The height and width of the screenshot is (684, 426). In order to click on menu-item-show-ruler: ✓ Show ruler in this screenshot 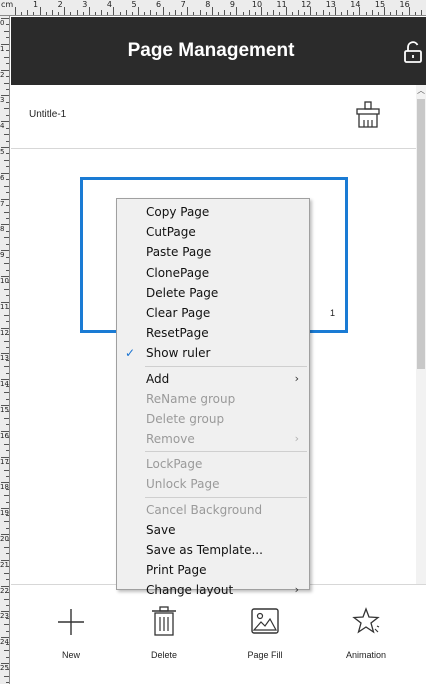, I will do `click(213, 353)`.